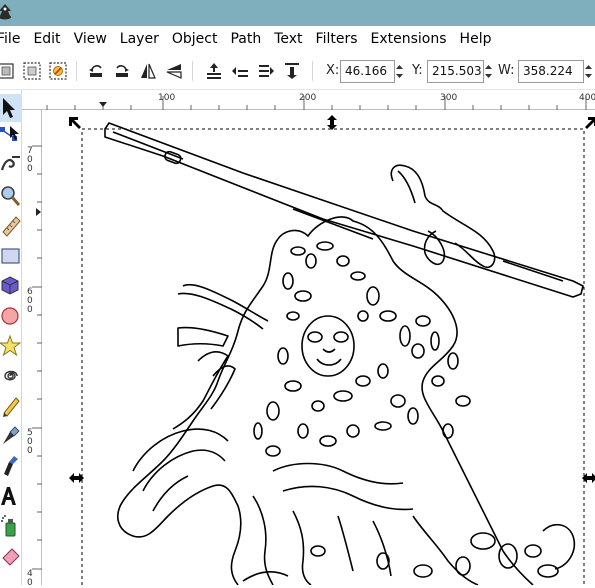 The image size is (595, 588). I want to click on text-tool-button, so click(11, 496).